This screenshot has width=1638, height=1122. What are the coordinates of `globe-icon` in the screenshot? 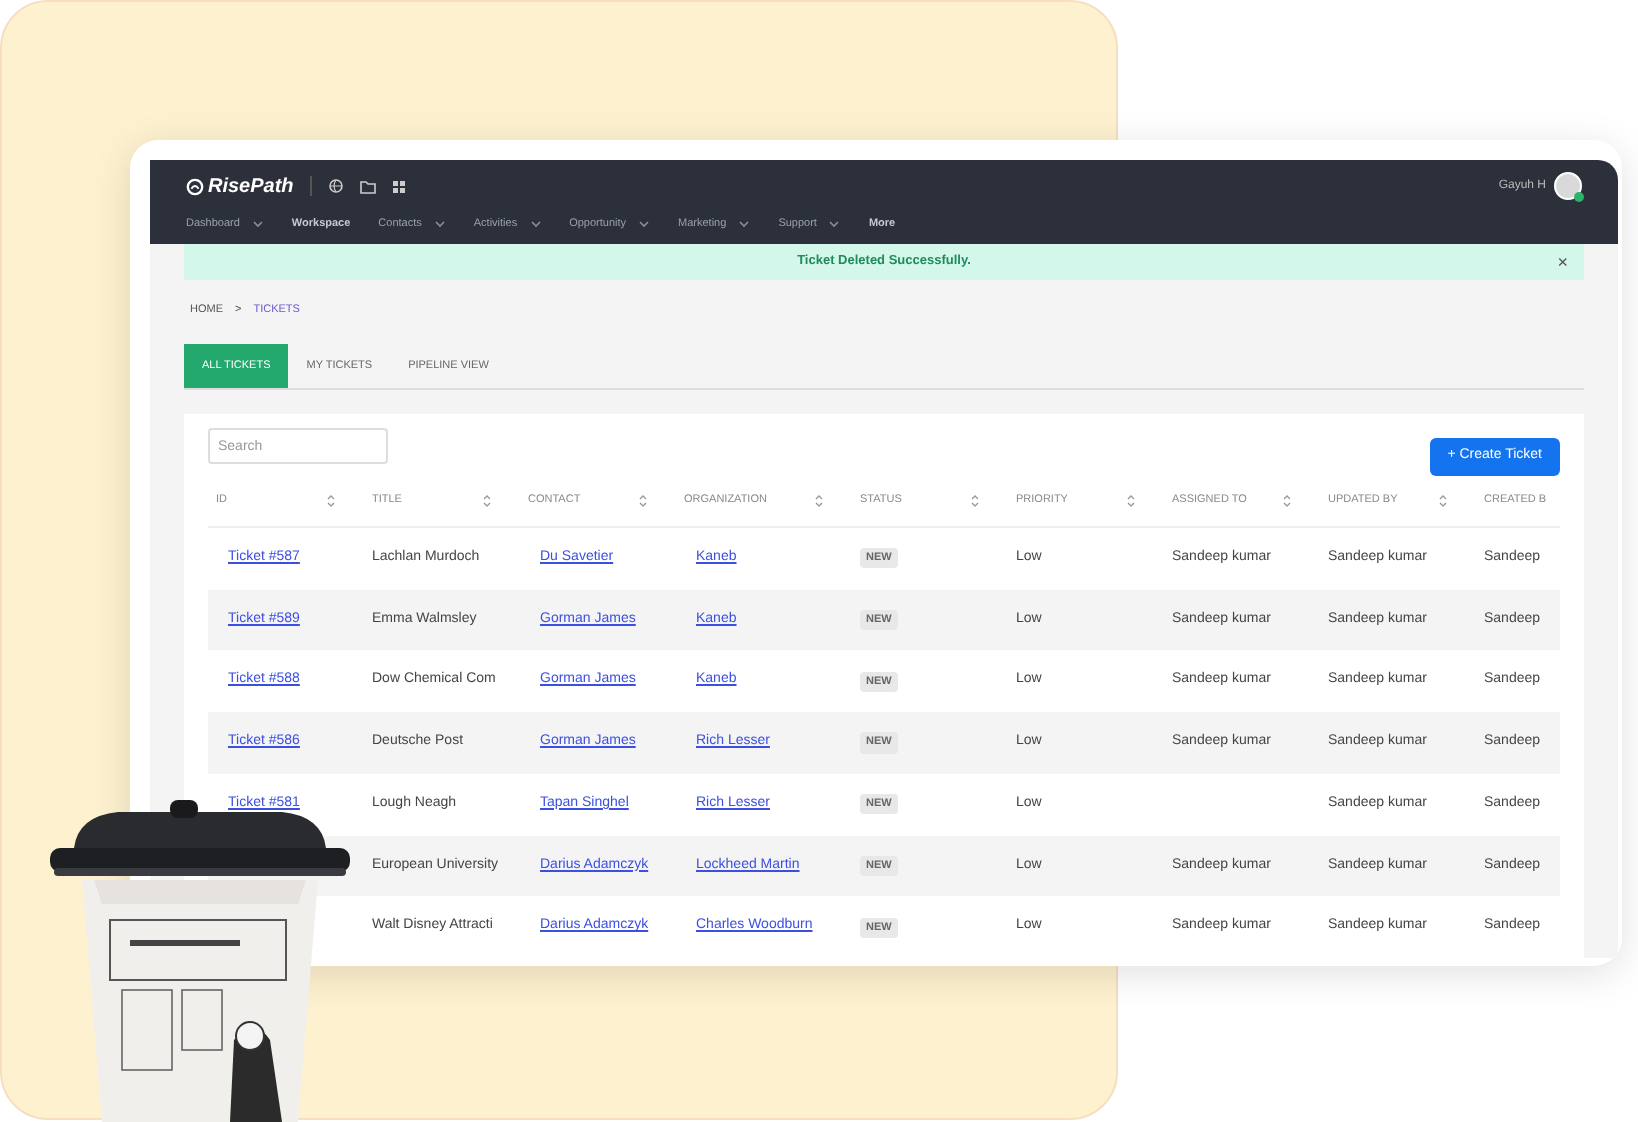 It's located at (335, 186).